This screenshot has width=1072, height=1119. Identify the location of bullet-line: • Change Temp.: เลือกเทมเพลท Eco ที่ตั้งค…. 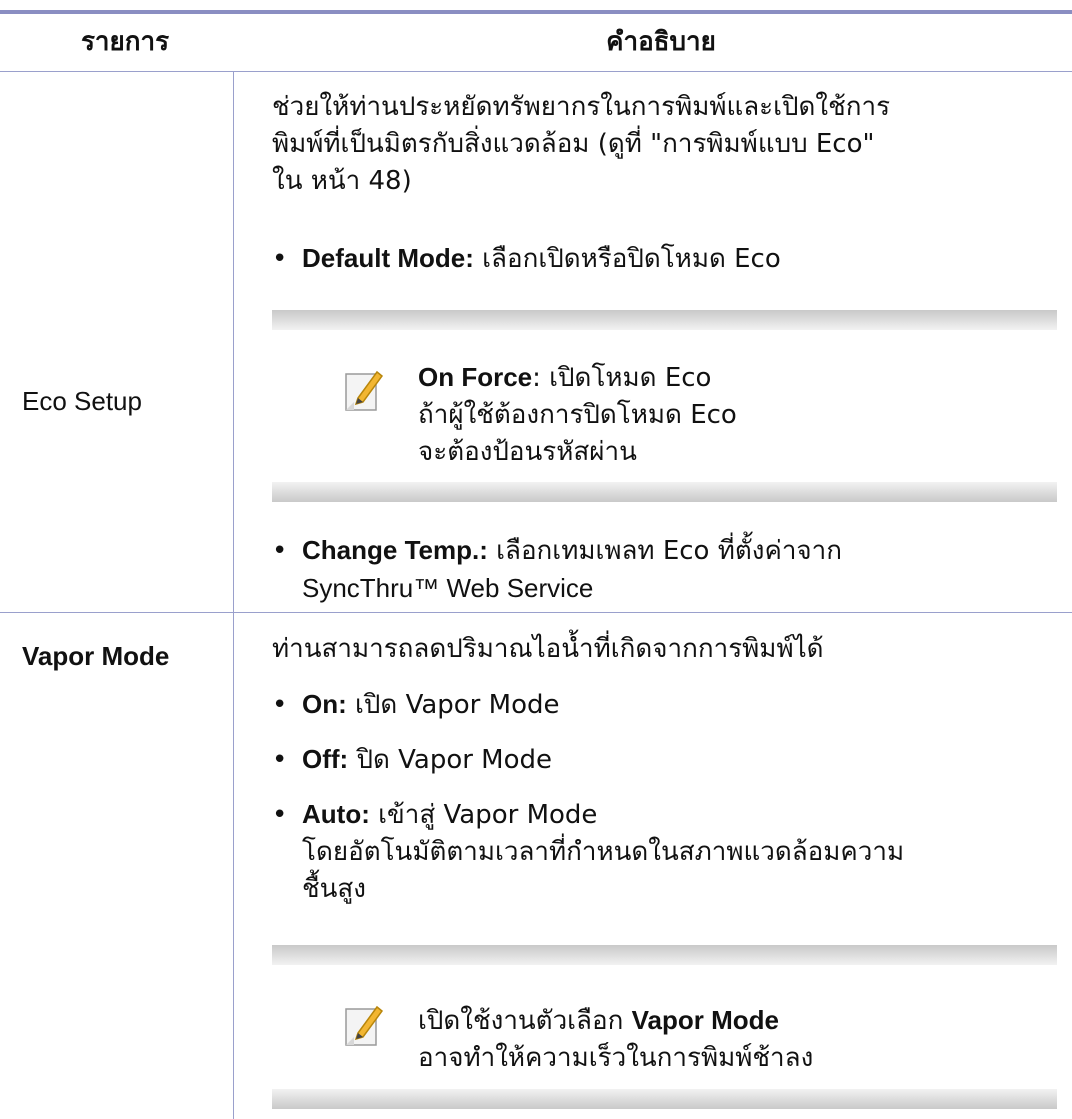
(557, 551).